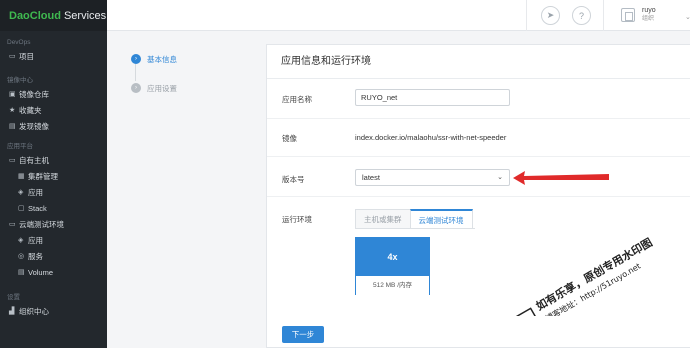  Describe the element at coordinates (293, 179) in the screenshot. I see `version-label: 版本号` at that location.